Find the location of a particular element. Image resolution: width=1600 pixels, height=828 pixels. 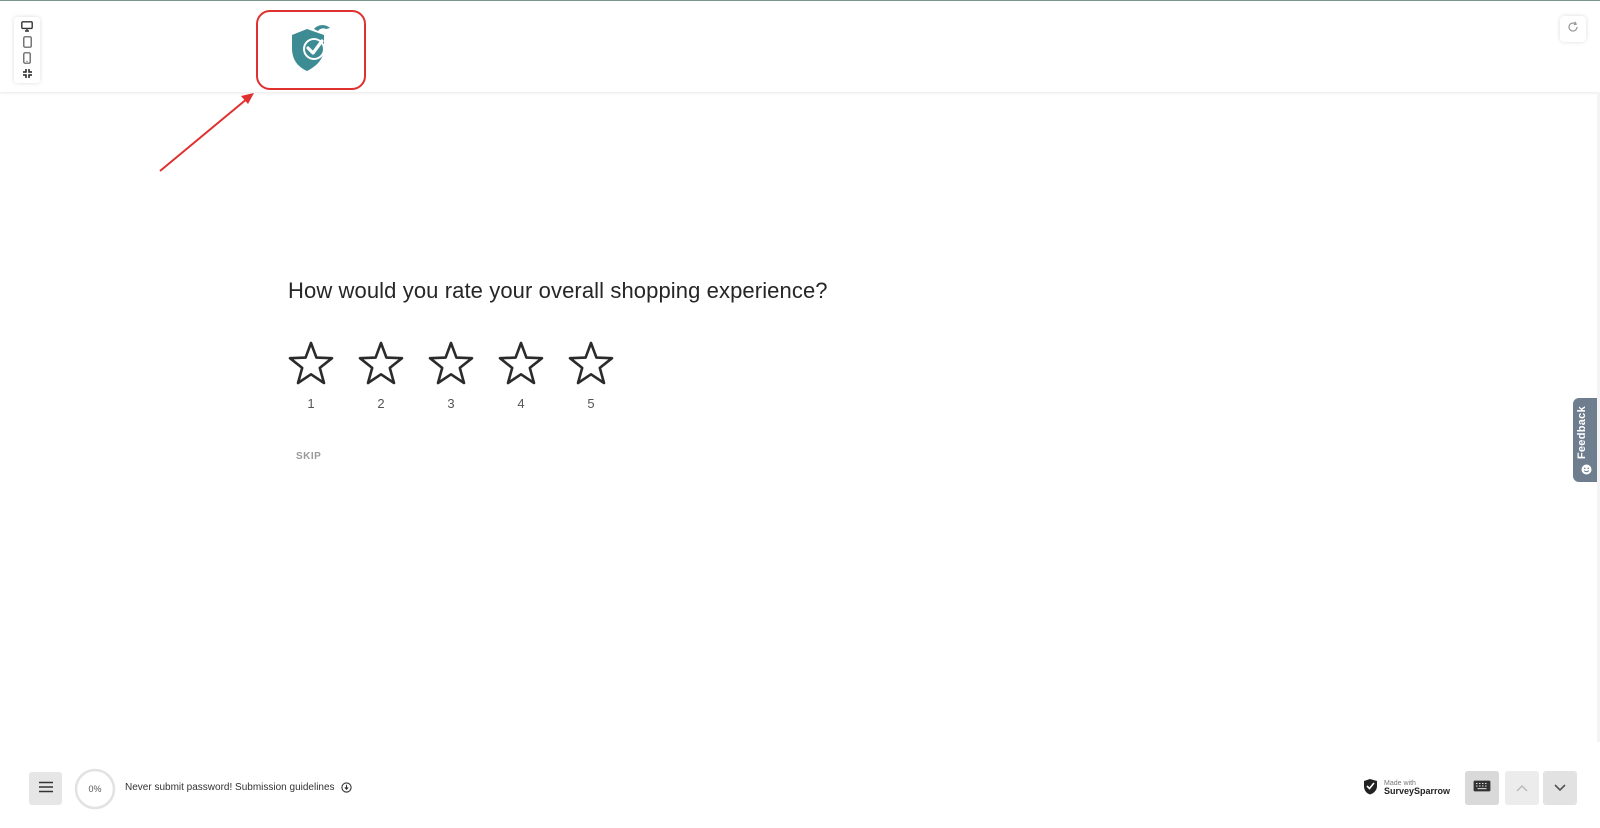

made-with-text: Made with SurveySparrow is located at coordinates (1417, 789).